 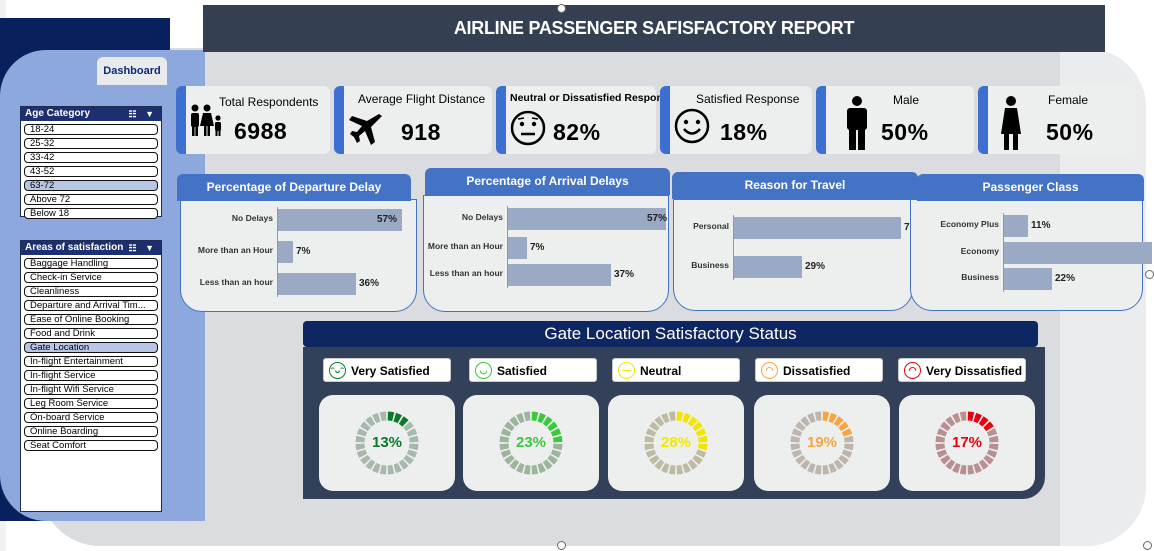 I want to click on resize-handle-corner, so click(x=1147, y=545).